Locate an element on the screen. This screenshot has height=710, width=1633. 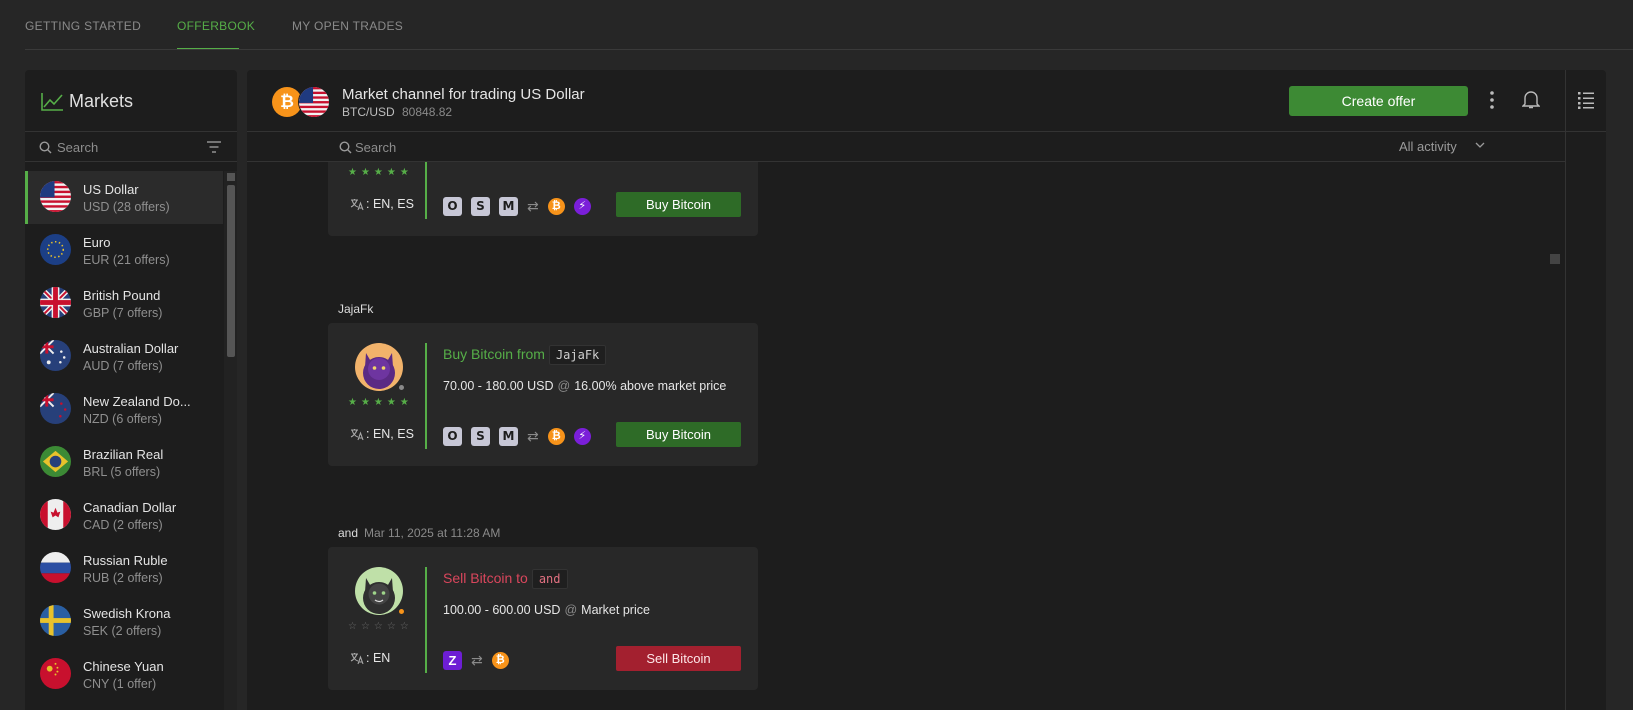
market-offer-count: GBP (7 offers) is located at coordinates (123, 313).